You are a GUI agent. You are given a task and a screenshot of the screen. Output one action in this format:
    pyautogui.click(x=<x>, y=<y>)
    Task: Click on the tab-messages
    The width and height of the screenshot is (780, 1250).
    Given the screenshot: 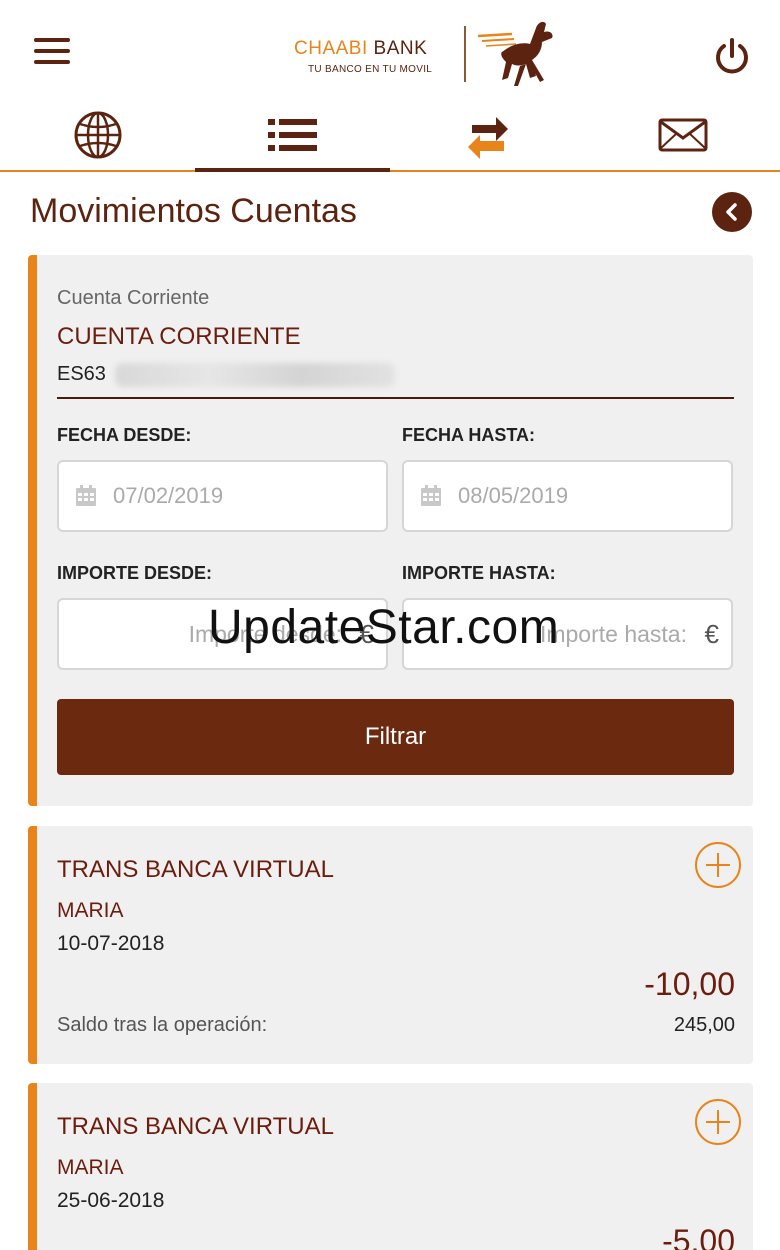 What is the action you would take?
    pyautogui.click(x=682, y=135)
    